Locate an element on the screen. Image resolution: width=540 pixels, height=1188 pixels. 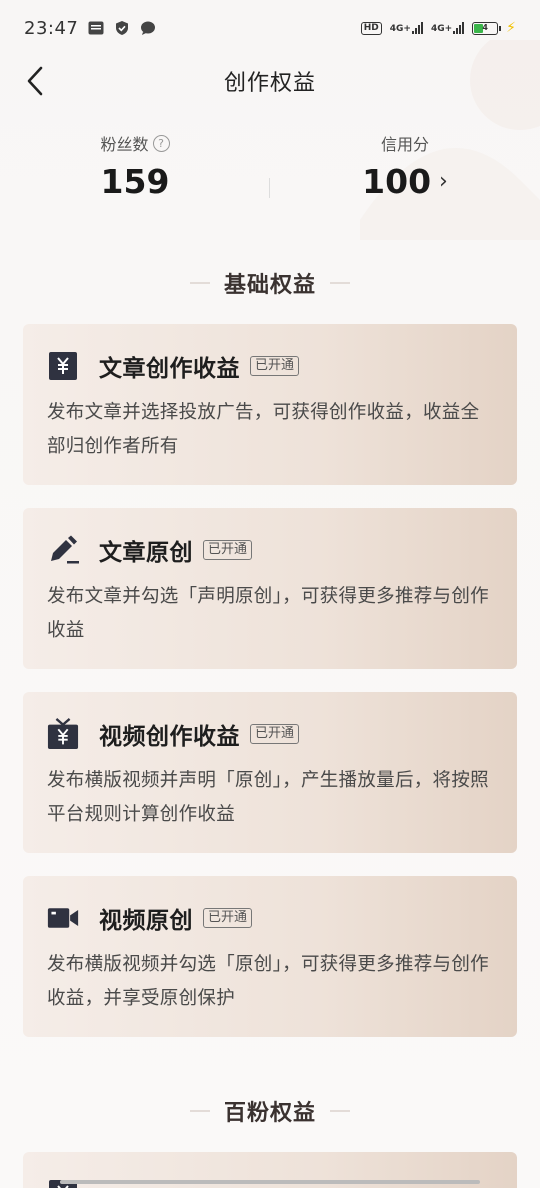
home-indicator is located at coordinates (270, 1182).